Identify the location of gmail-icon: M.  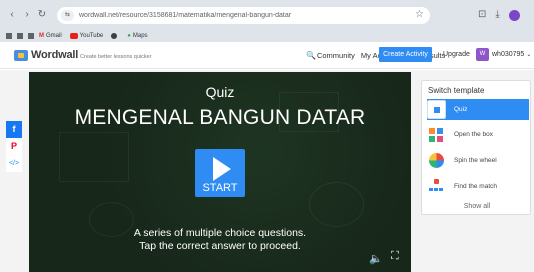
(41, 36).